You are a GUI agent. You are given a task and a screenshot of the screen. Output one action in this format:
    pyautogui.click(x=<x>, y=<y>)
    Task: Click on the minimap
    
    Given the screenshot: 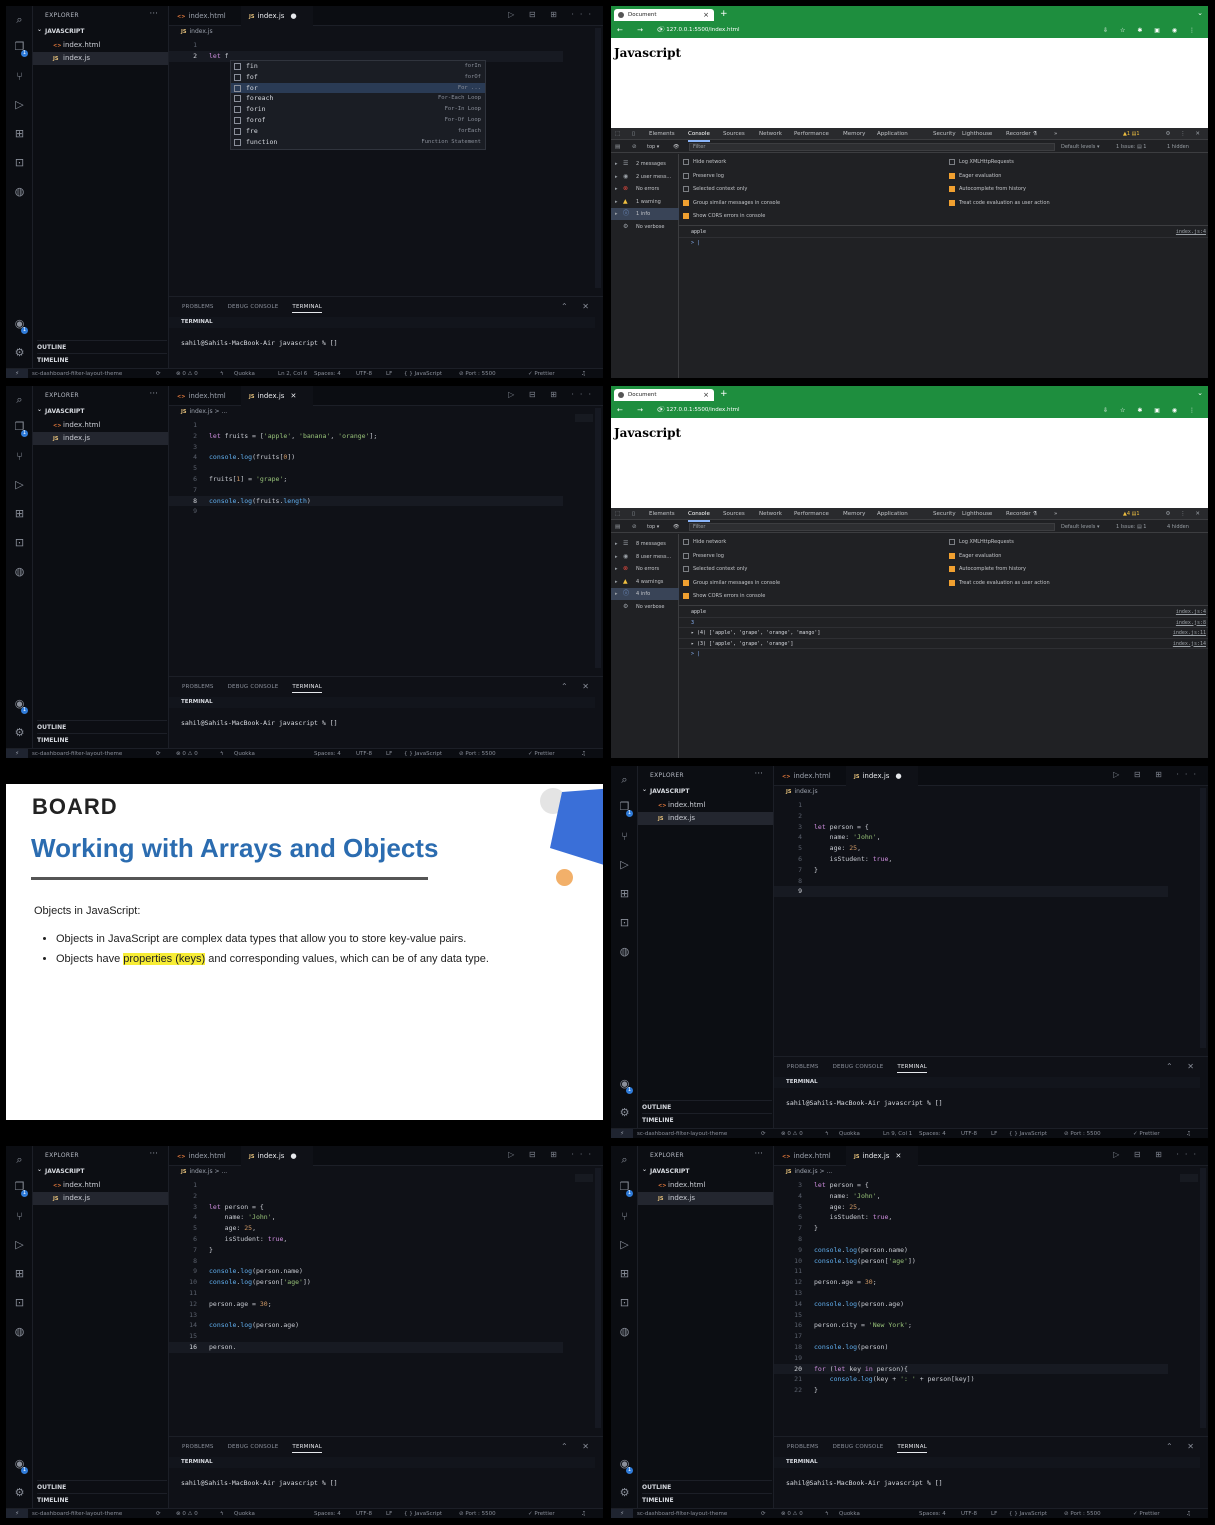 What is the action you would take?
    pyautogui.click(x=1189, y=1178)
    